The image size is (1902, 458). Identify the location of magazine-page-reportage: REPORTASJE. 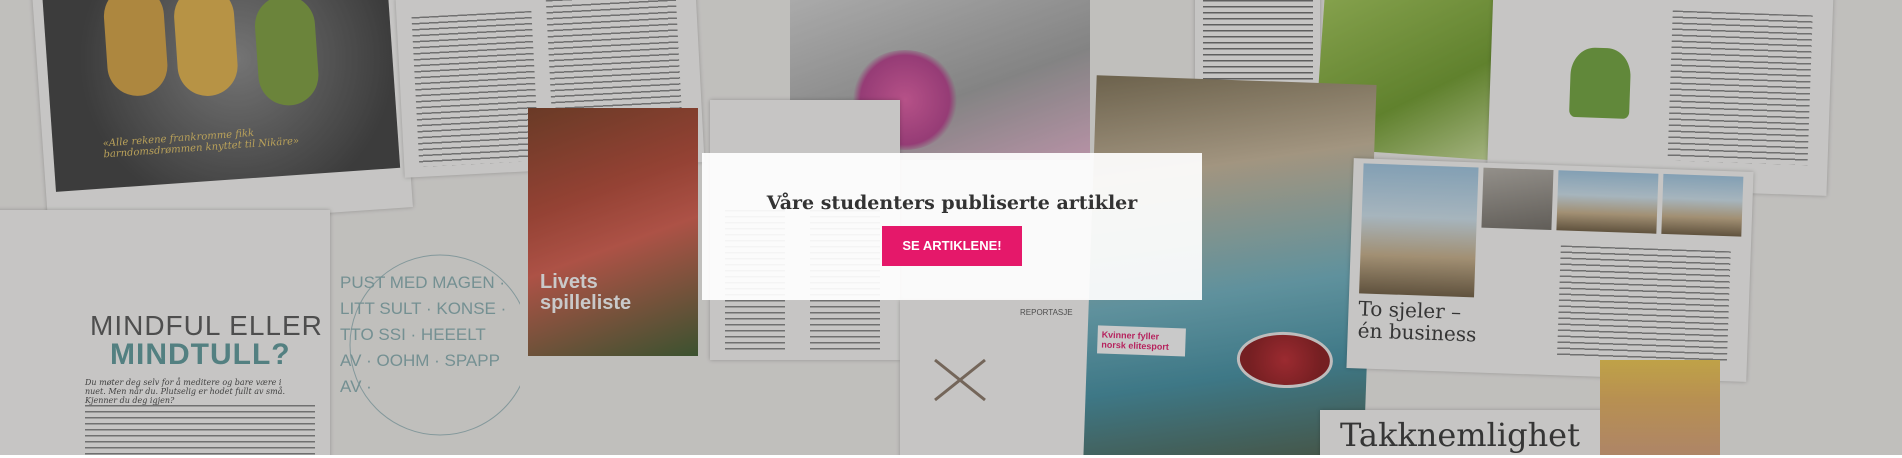
(997, 377).